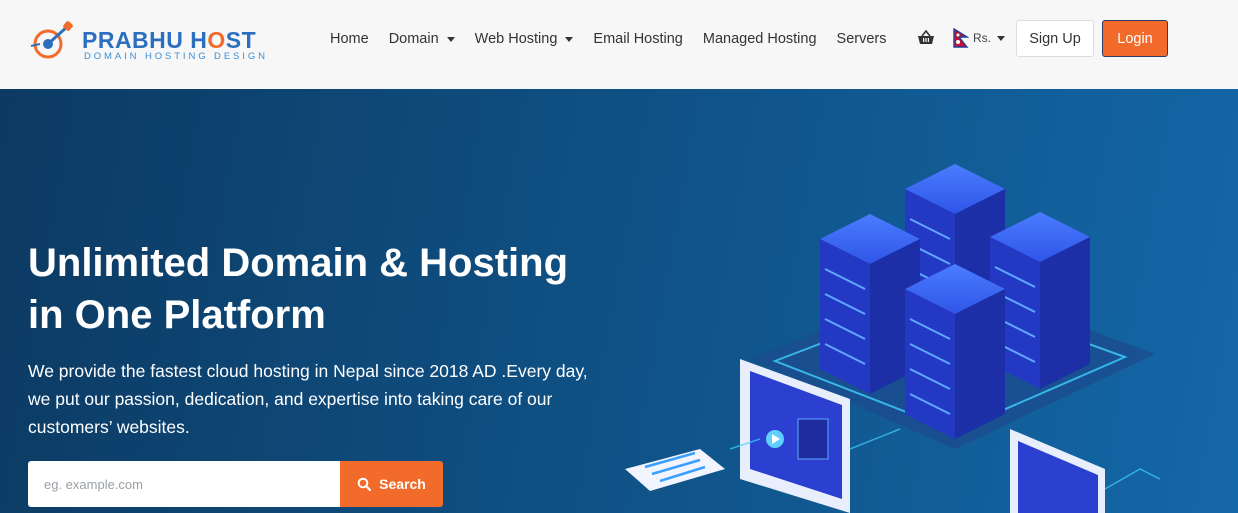 The height and width of the screenshot is (513, 1238). Describe the element at coordinates (982, 38) in the screenshot. I see `currency-label: Rs.` at that location.